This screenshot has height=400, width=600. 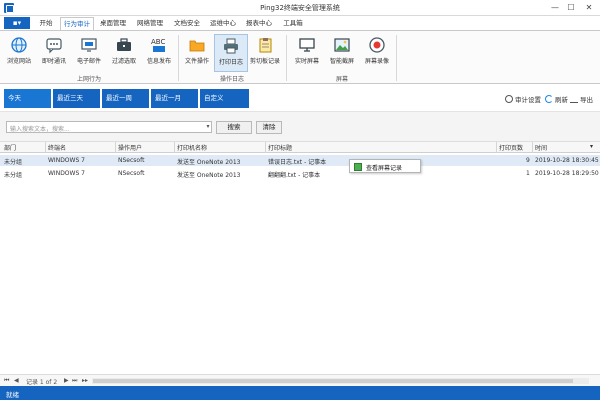 I want to click on refresh-icon, so click(x=549, y=99).